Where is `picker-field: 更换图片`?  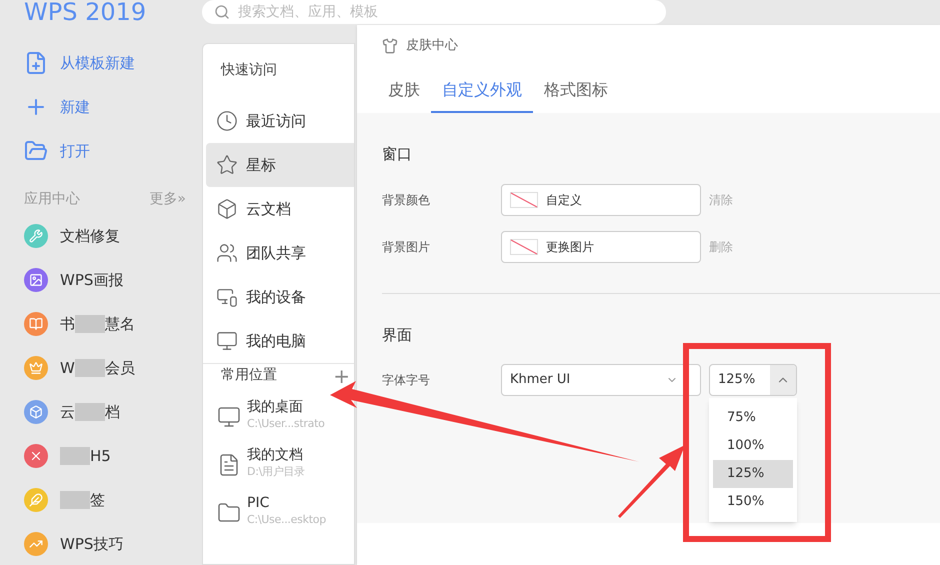 picker-field: 更换图片 is located at coordinates (601, 246).